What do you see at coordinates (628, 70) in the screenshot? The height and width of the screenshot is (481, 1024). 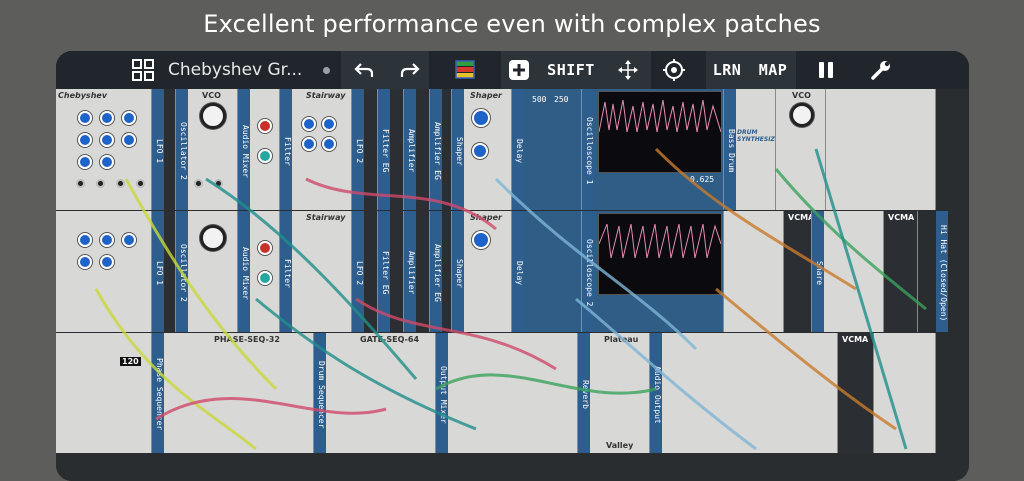 I see `move-icon` at bounding box center [628, 70].